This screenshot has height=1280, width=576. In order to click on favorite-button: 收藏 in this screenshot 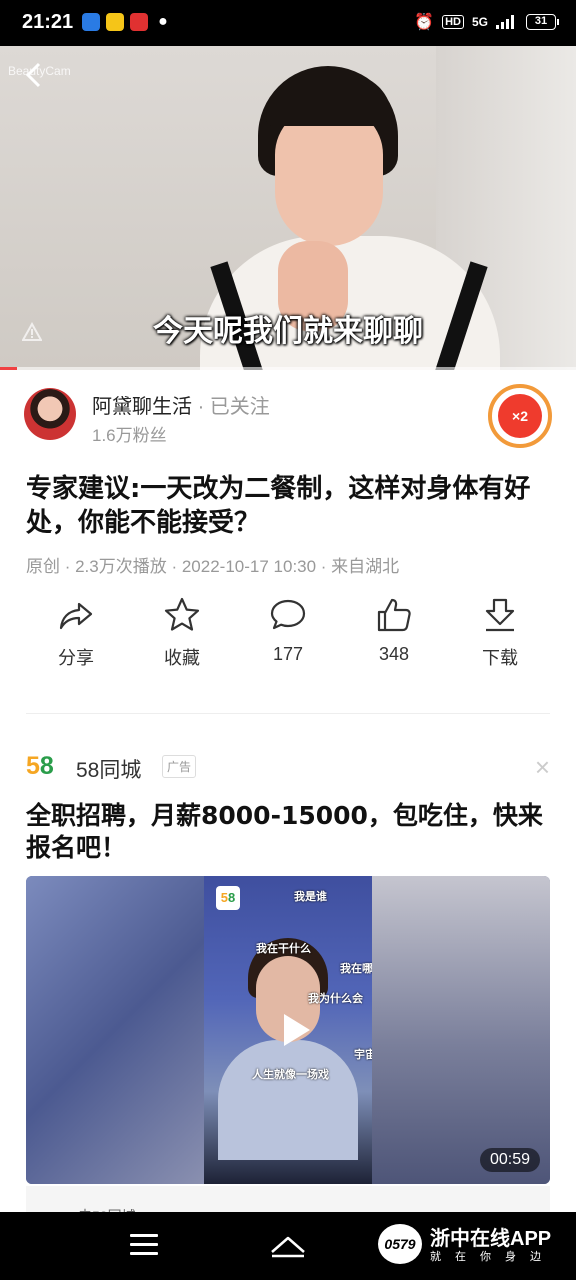, I will do `click(182, 631)`.